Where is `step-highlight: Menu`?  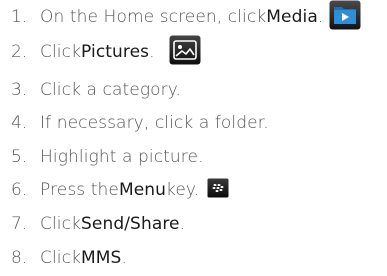 step-highlight: Menu is located at coordinates (142, 190).